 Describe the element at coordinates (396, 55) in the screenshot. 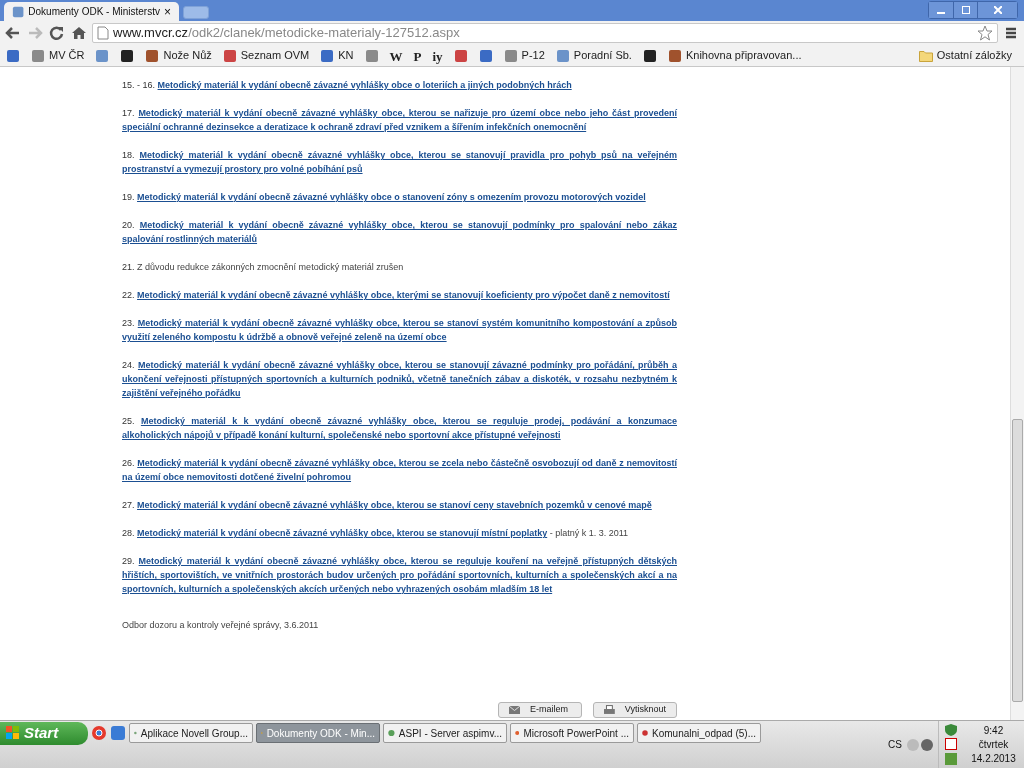

I see `bookmark-button: W` at that location.